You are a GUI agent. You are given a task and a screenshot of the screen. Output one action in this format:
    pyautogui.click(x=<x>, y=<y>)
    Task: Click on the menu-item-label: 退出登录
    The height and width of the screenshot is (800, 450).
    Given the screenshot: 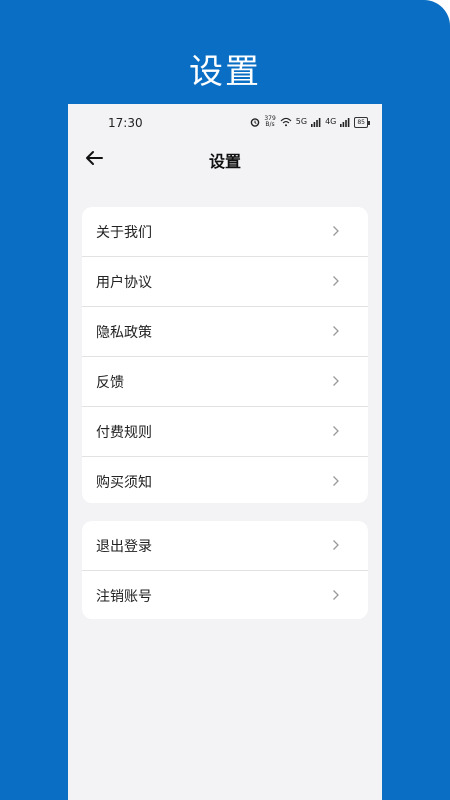 What is the action you would take?
    pyautogui.click(x=124, y=546)
    